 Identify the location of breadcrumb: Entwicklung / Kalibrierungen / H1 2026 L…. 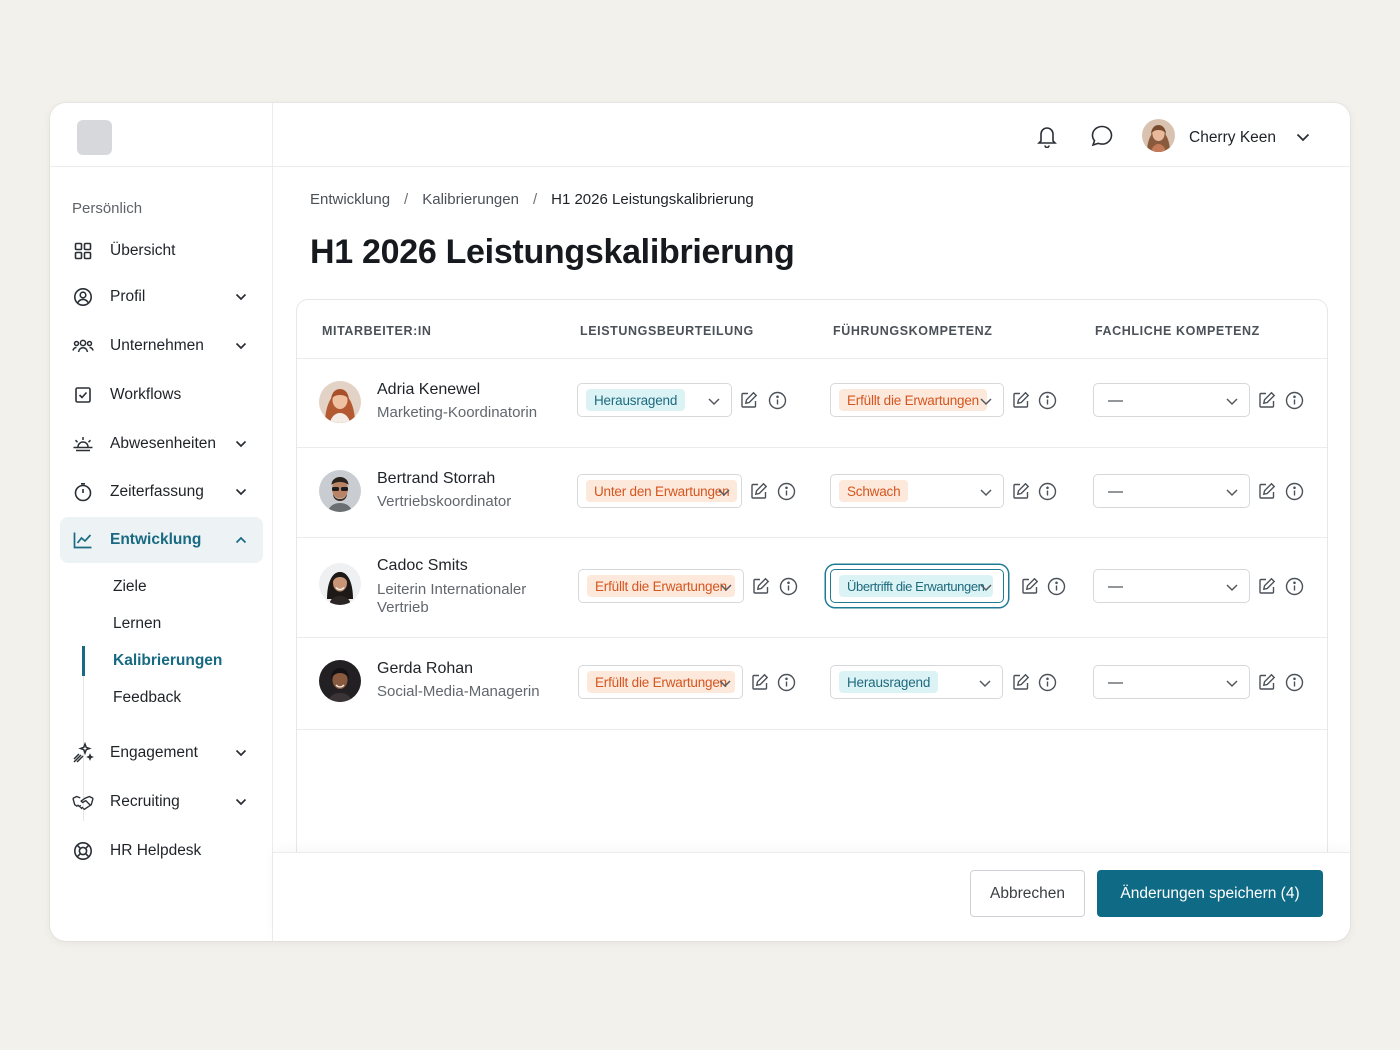
(532, 199).